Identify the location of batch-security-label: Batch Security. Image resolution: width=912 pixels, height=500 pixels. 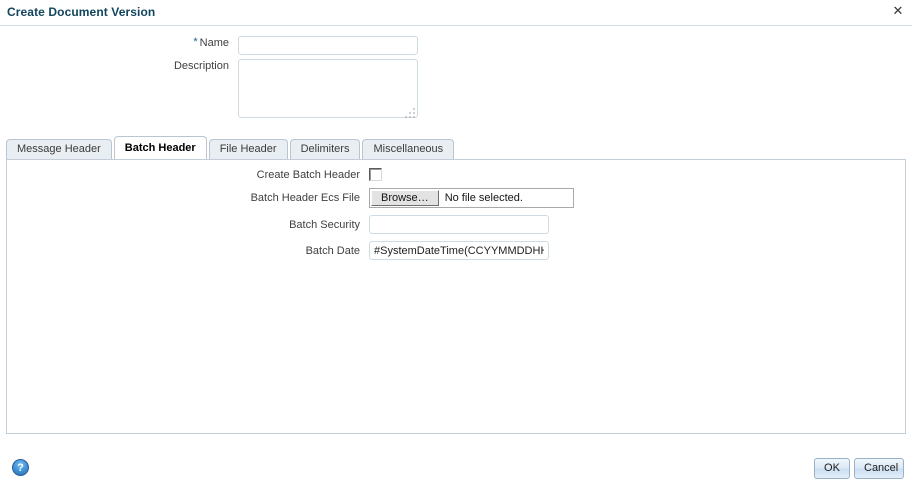
(324, 224).